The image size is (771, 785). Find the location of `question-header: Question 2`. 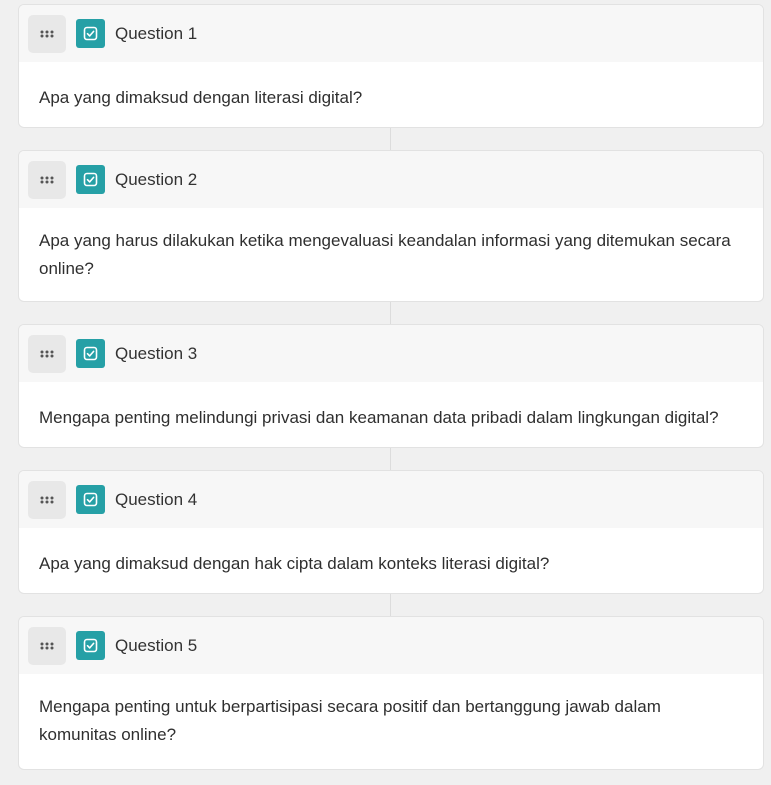

question-header: Question 2 is located at coordinates (391, 179).